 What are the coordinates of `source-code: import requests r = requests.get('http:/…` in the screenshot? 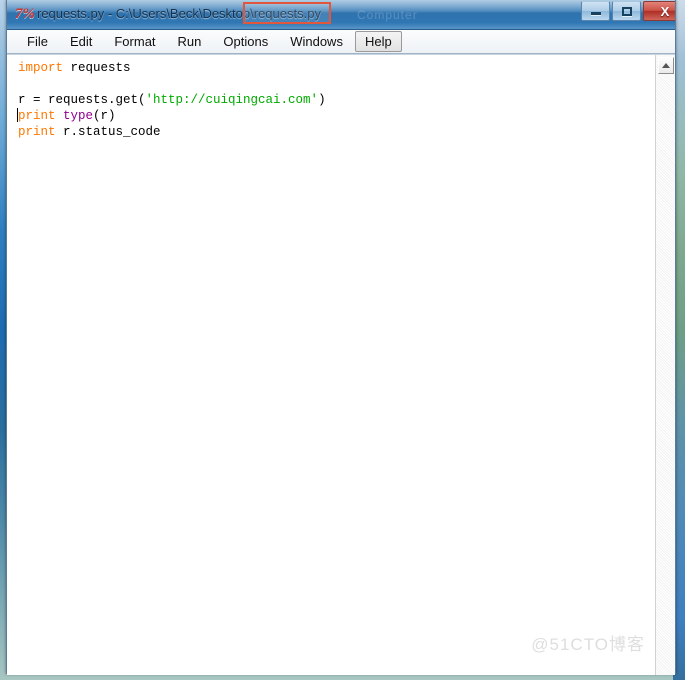 It's located at (336, 100).